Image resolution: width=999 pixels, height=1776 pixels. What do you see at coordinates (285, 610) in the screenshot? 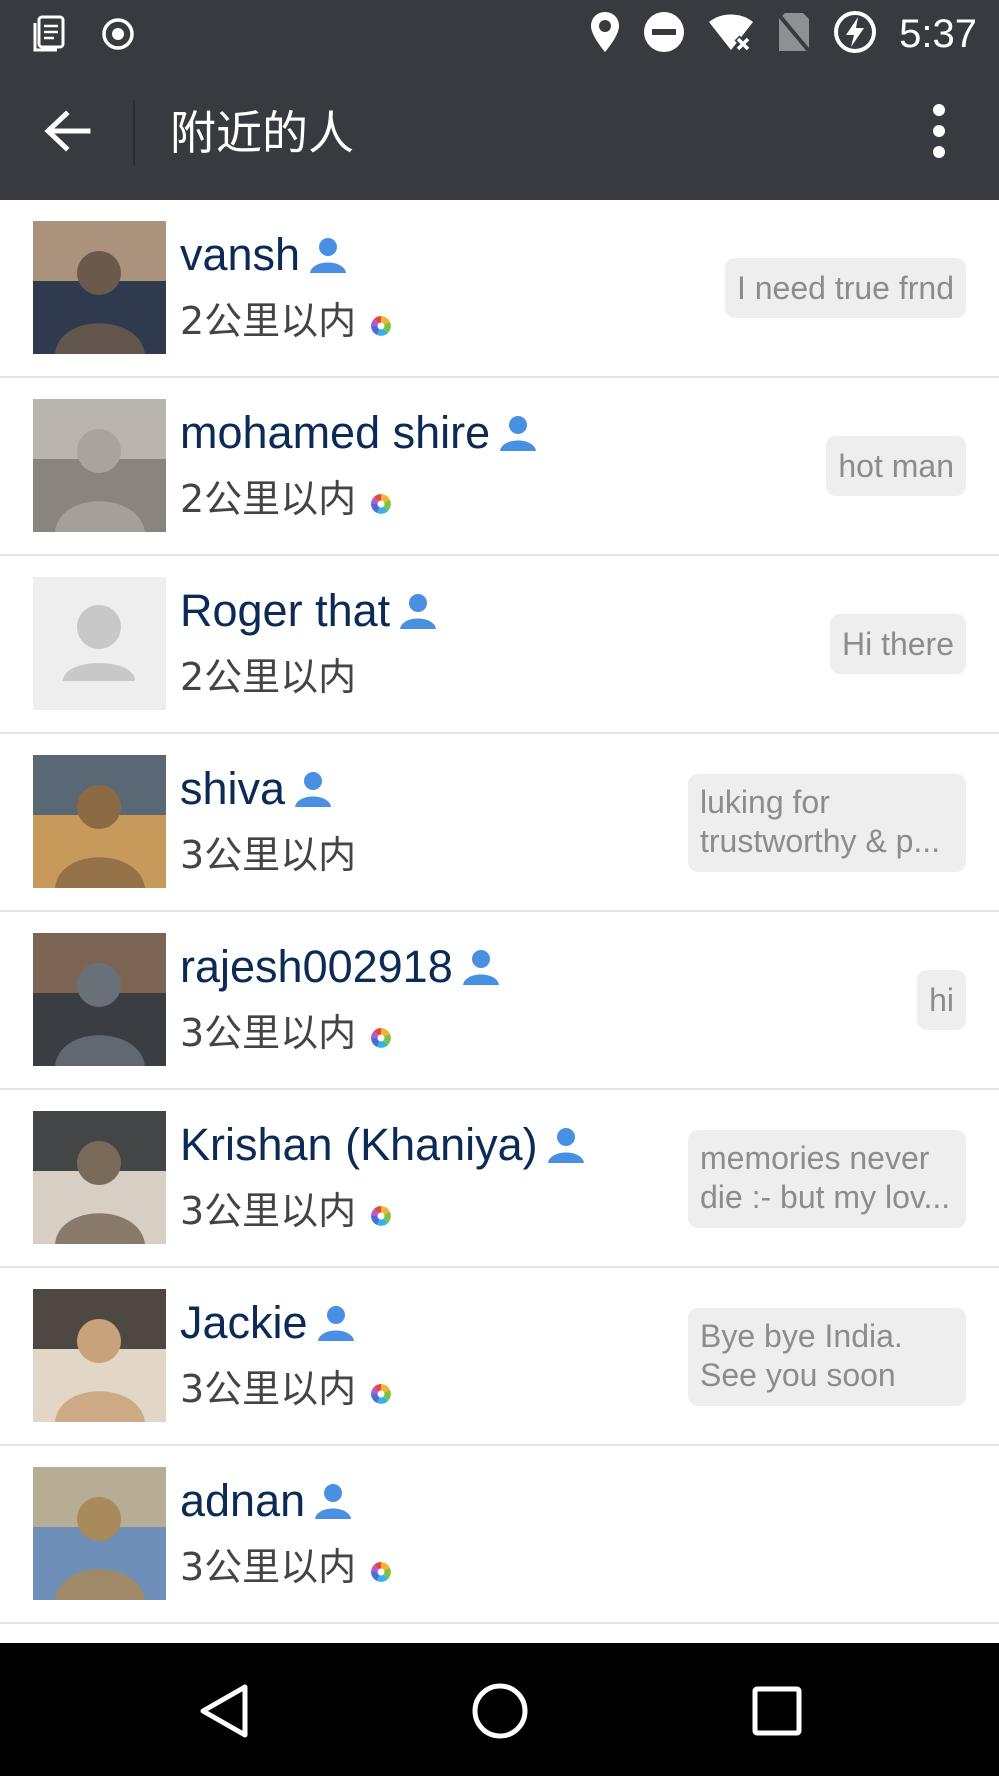
I see `user-name: Roger that` at bounding box center [285, 610].